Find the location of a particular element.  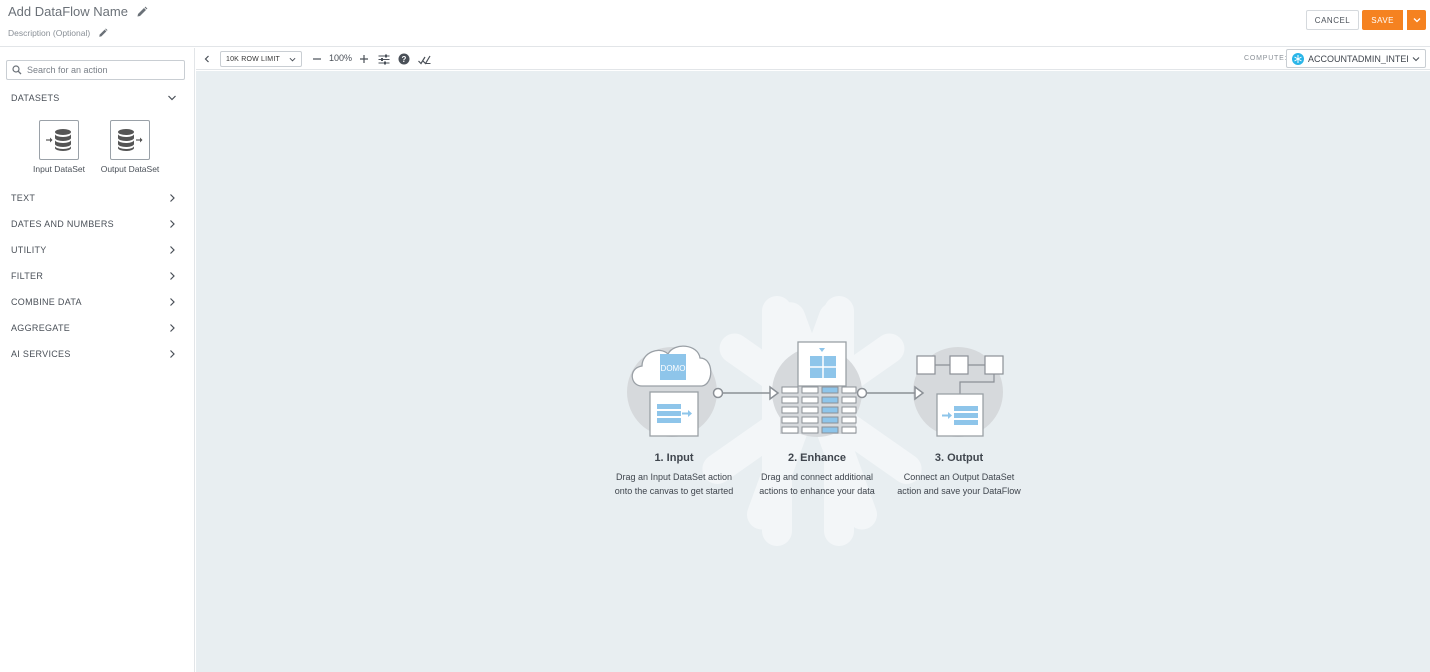

getting-started-illustration: DOMO is located at coordinates (812, 421).